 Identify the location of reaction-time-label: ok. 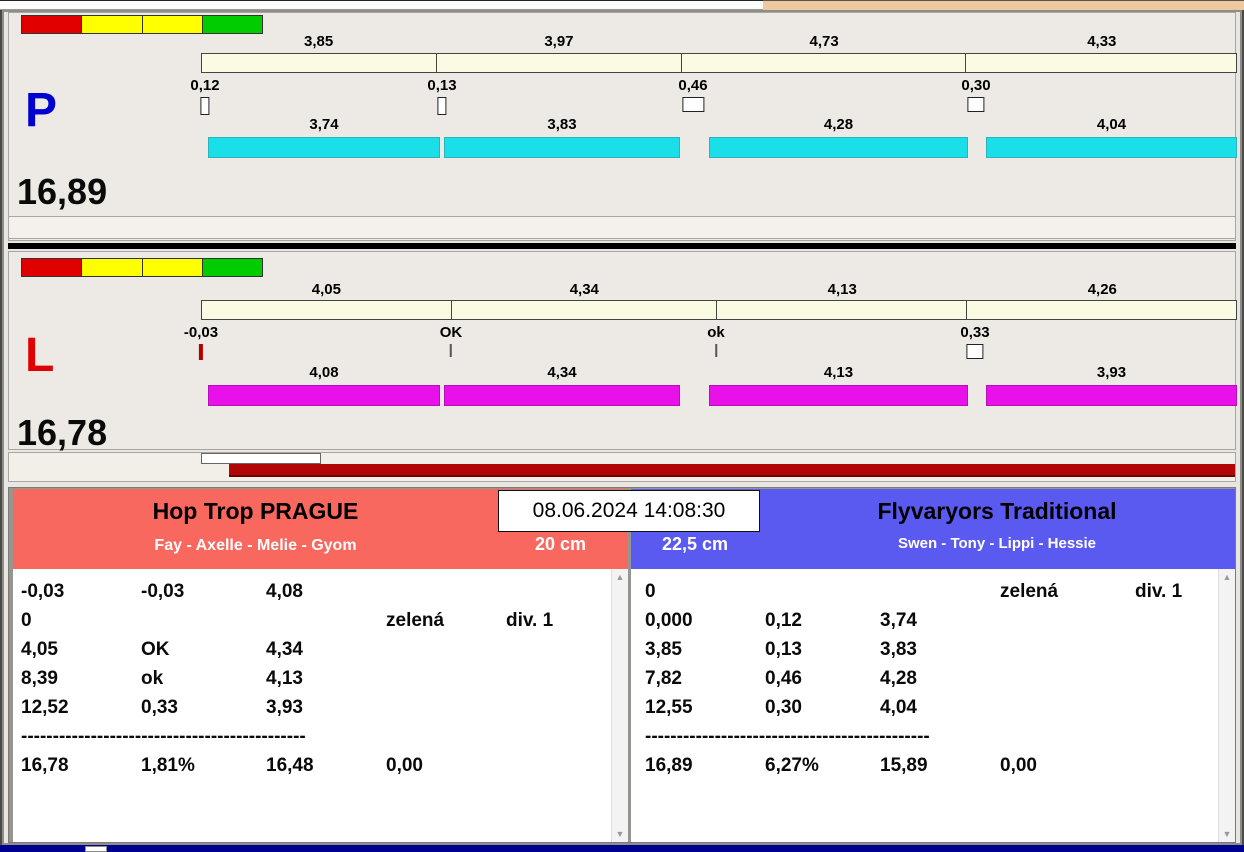
(716, 332).